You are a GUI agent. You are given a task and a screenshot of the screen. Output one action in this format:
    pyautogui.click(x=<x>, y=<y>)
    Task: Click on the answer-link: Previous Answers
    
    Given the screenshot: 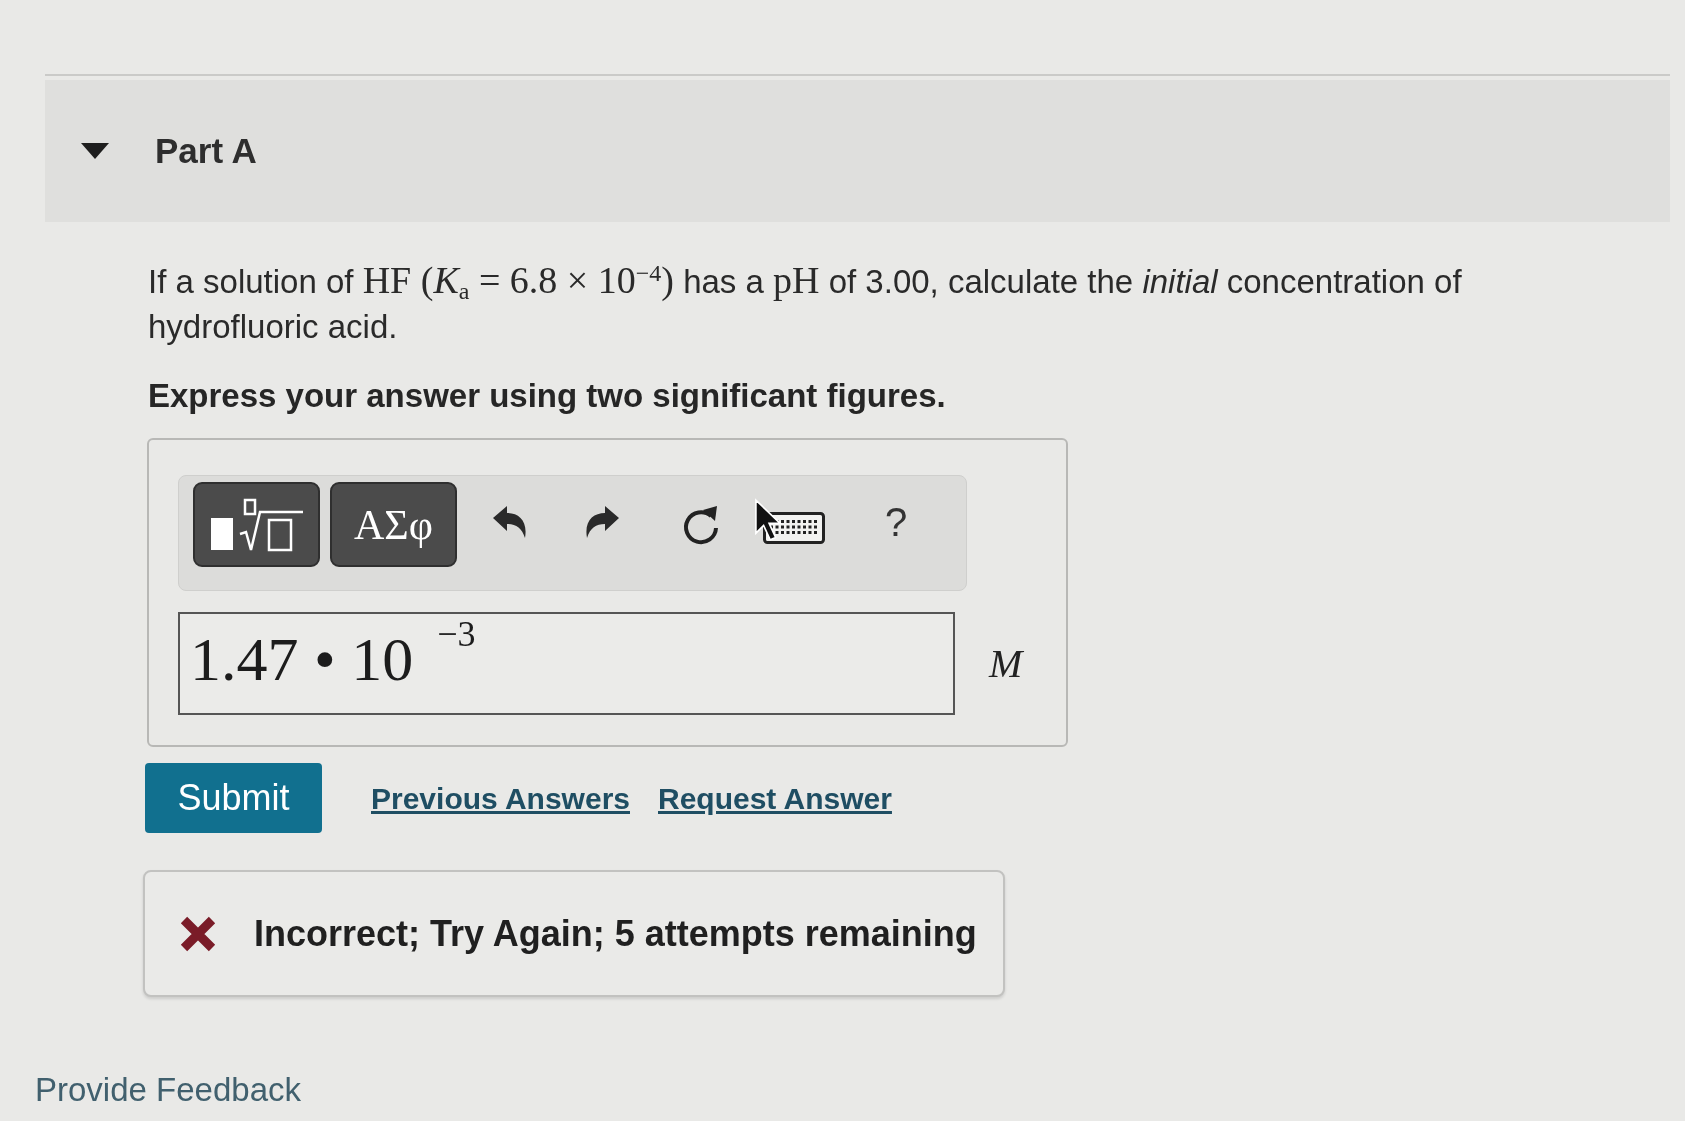 What is the action you would take?
    pyautogui.click(x=500, y=798)
    